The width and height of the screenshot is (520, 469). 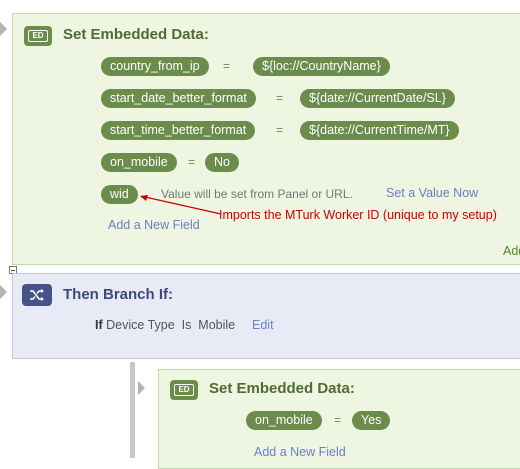 I want to click on field-value-pill: ${date://CurrentTime/MT}, so click(x=379, y=130).